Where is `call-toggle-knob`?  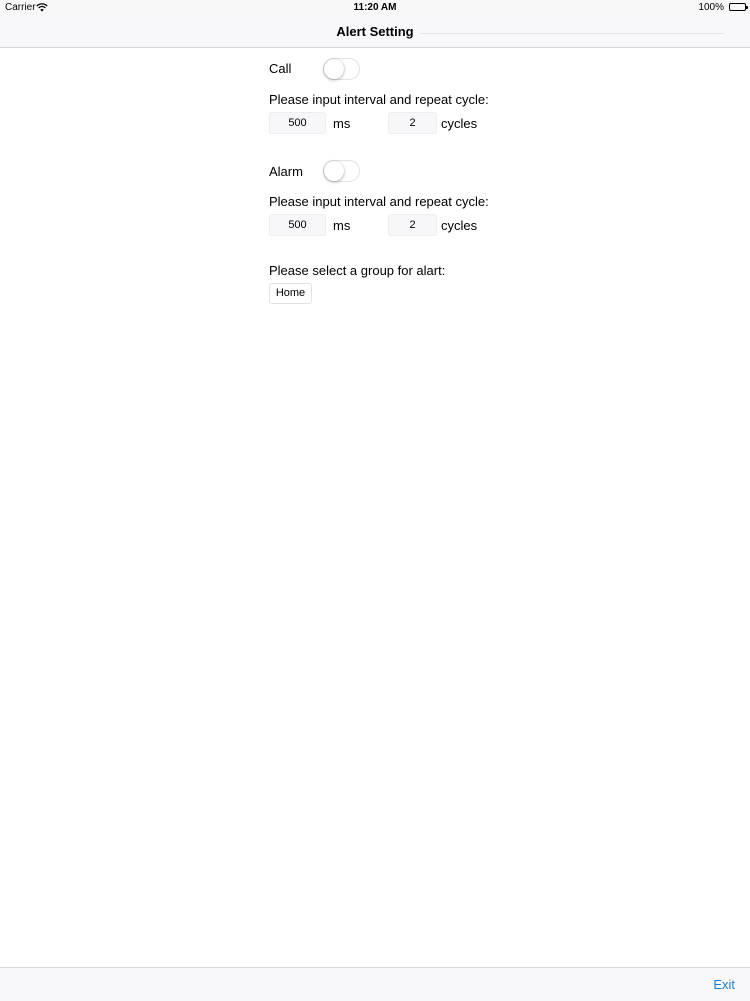 call-toggle-knob is located at coordinates (334, 69).